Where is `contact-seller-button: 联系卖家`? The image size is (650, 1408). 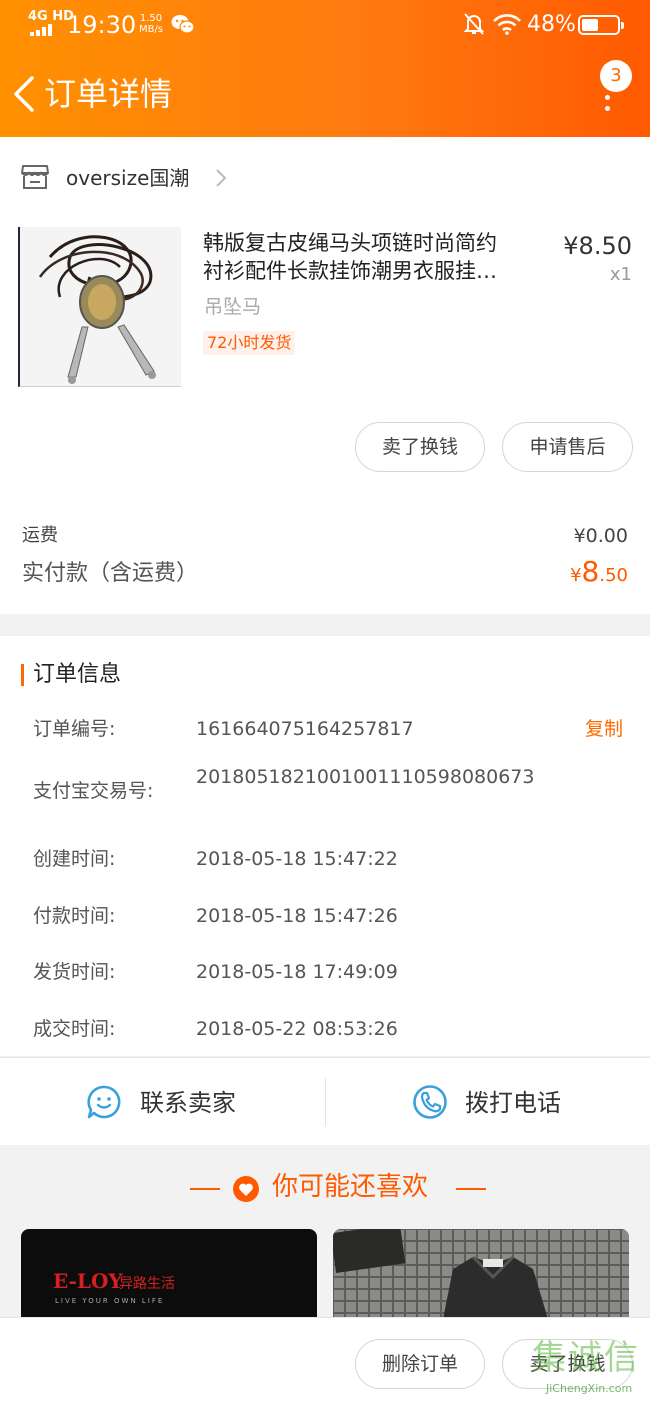 contact-seller-button: 联系卖家 is located at coordinates (162, 1102).